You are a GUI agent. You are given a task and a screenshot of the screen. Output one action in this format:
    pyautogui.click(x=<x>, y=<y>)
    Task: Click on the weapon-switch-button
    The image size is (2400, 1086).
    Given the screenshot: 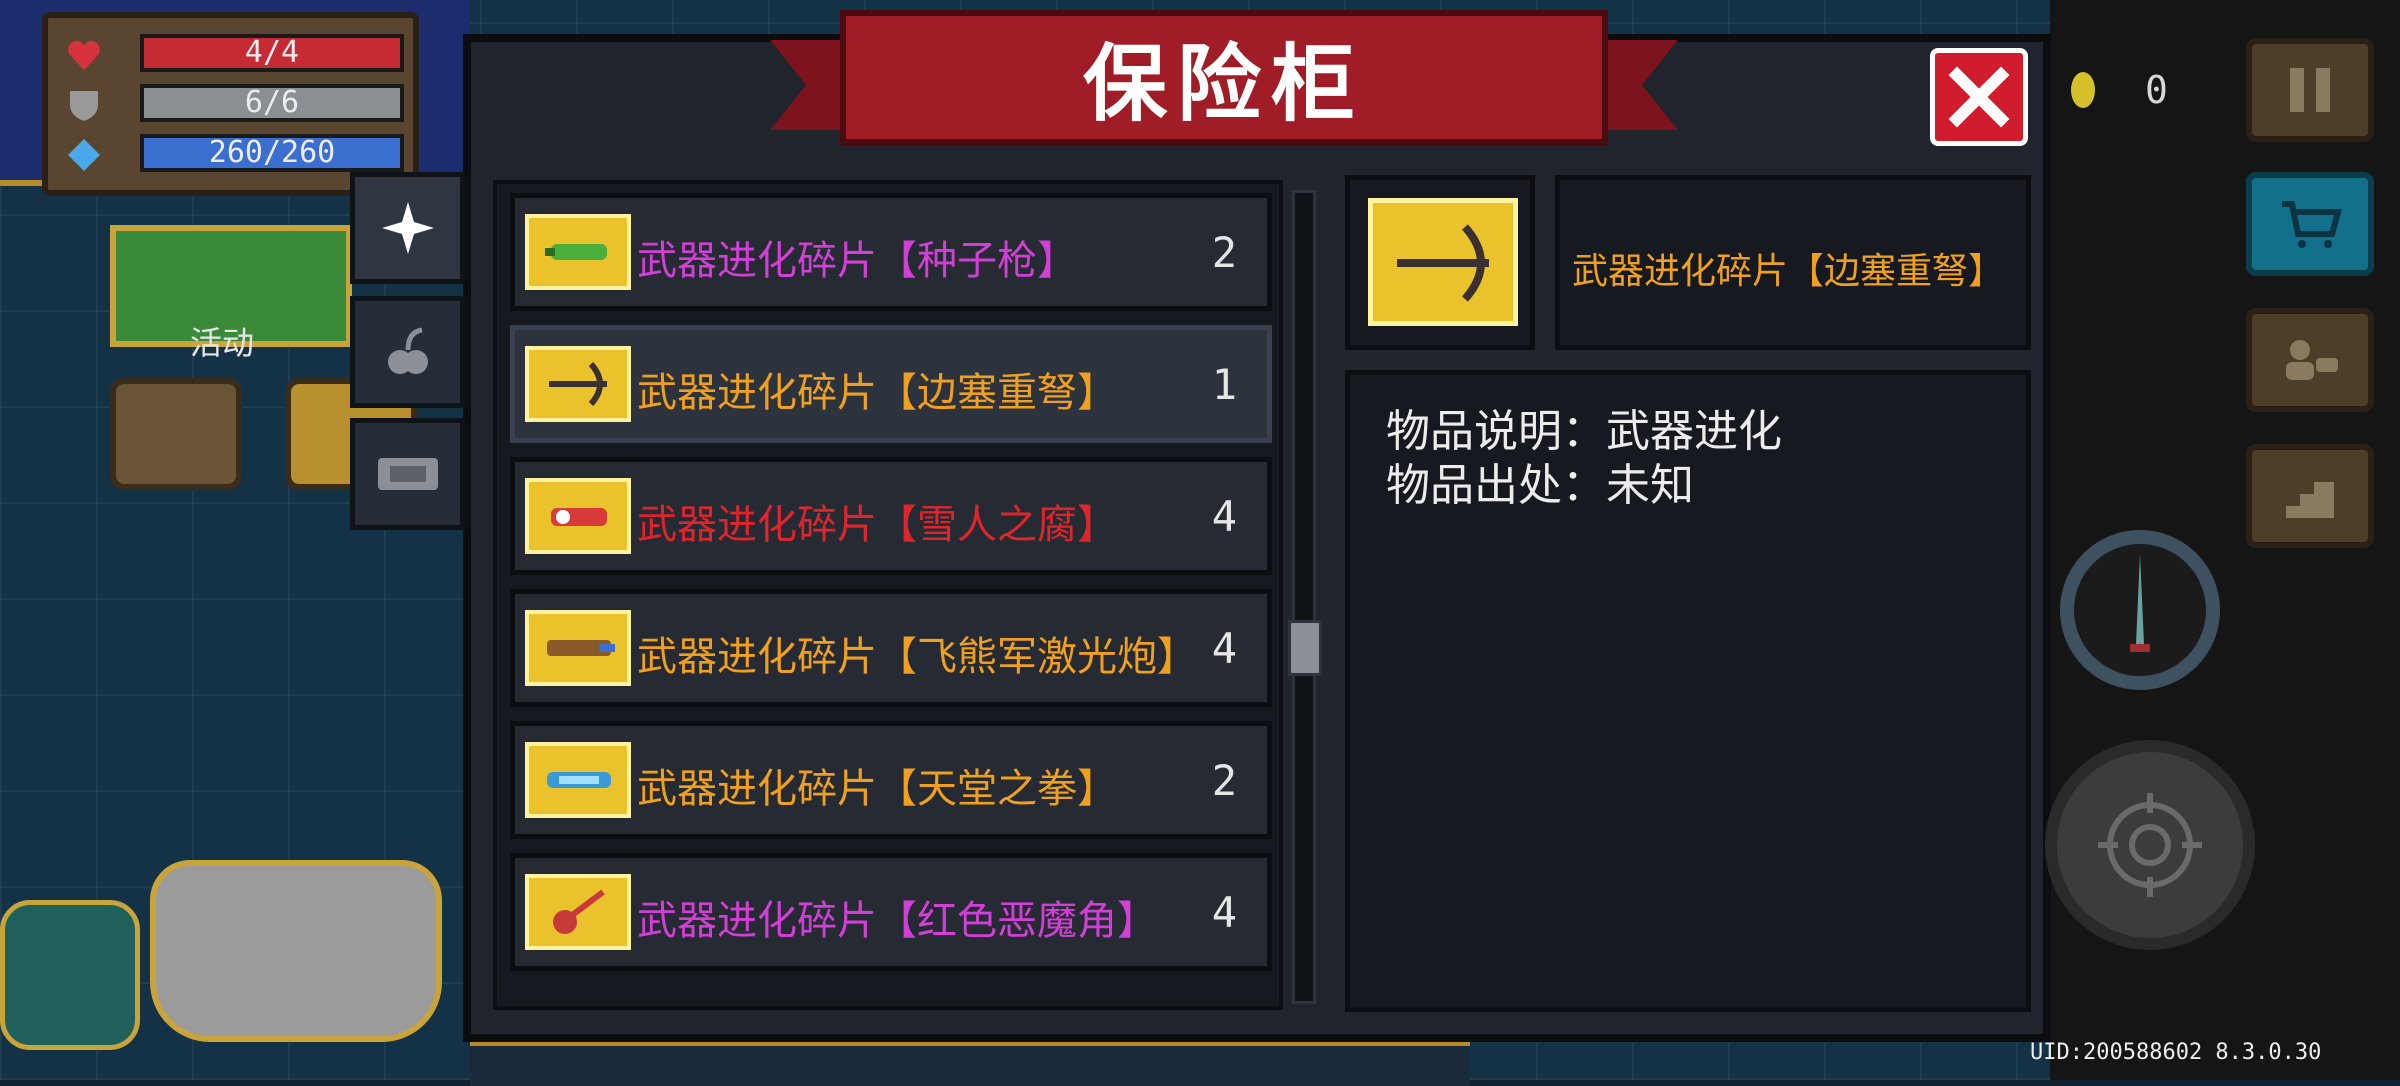 What is the action you would take?
    pyautogui.click(x=2140, y=610)
    